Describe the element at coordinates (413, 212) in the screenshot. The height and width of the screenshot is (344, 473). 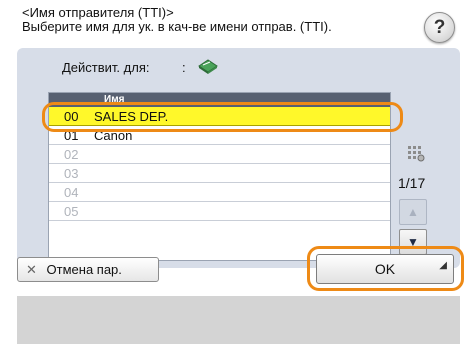
I see `scroll-up-icon: ▲` at that location.